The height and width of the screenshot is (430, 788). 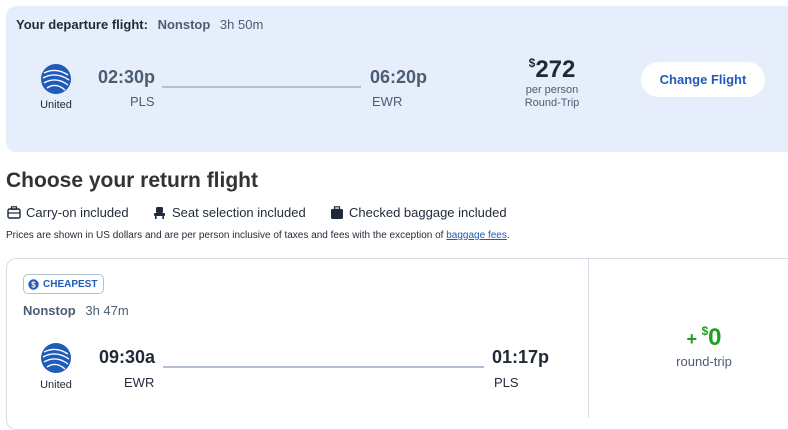 I want to click on departure-price-amount: 272, so click(x=555, y=69).